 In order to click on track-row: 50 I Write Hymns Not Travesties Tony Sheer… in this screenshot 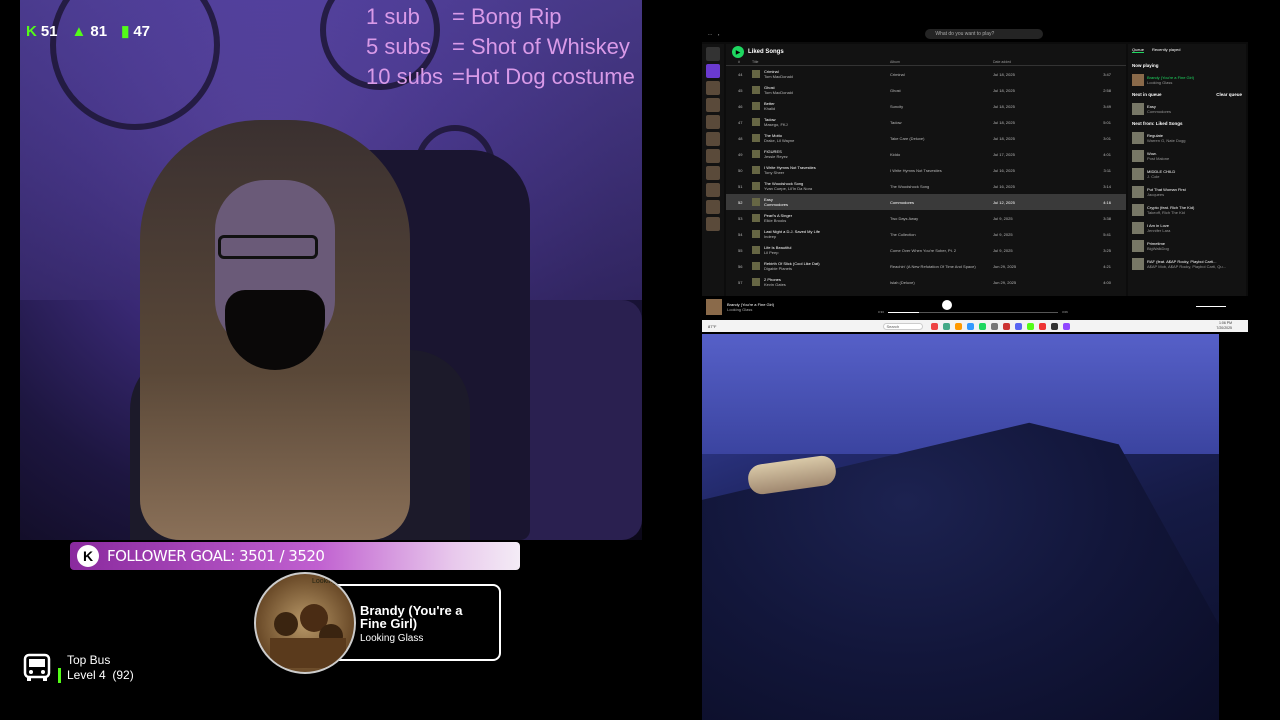, I will do `click(926, 170)`.